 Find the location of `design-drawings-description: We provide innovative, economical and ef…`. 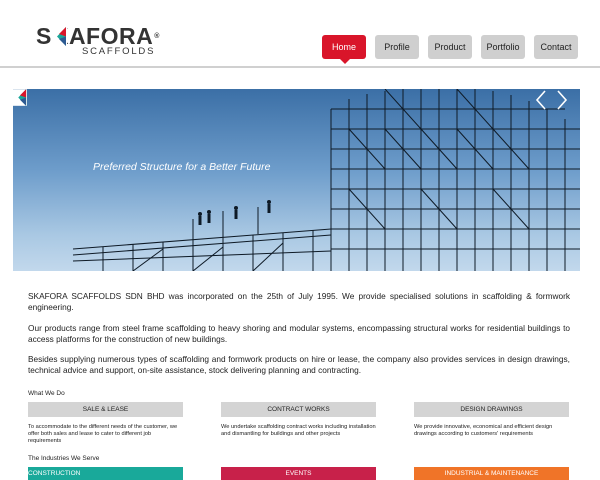

design-drawings-description: We provide innovative, economical and ef… is located at coordinates (483, 430).